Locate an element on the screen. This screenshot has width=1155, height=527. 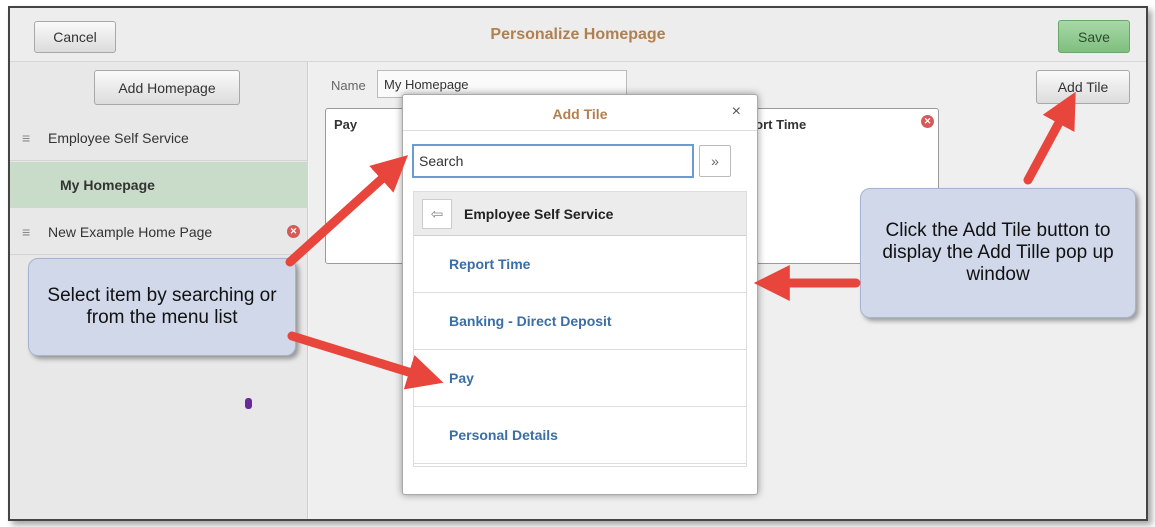
search-input: Search is located at coordinates (553, 161).